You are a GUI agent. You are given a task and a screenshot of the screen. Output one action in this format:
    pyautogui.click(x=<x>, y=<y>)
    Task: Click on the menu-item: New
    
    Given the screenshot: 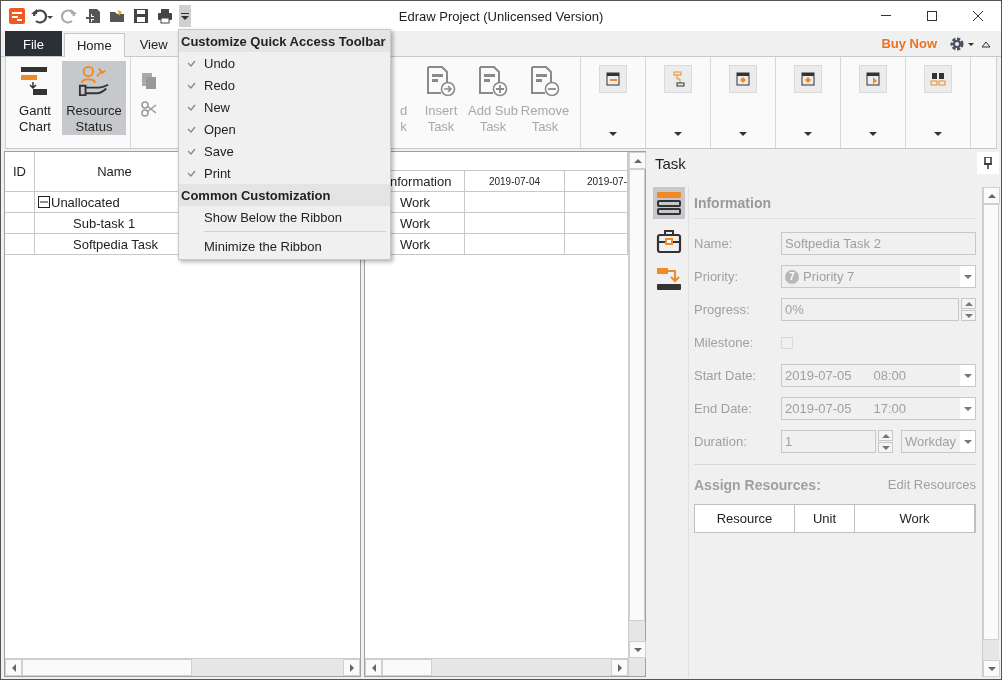 What is the action you would take?
    pyautogui.click(x=284, y=107)
    